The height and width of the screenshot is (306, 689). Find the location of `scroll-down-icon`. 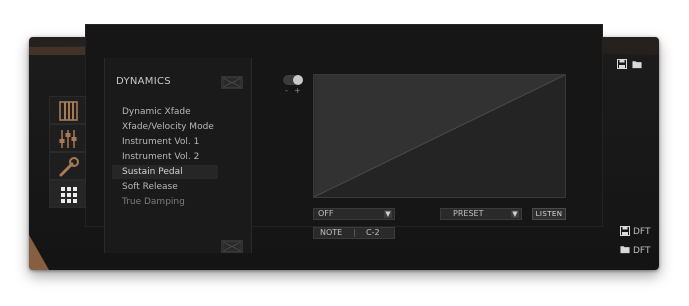

scroll-down-icon is located at coordinates (232, 246).